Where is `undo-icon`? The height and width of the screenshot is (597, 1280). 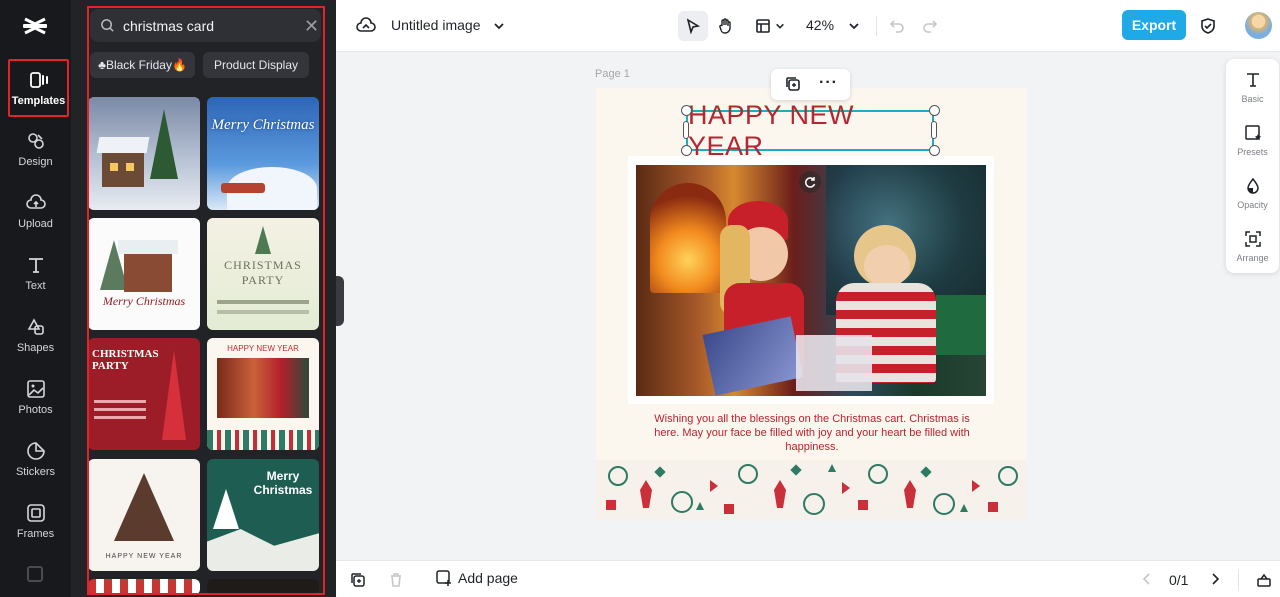
undo-icon is located at coordinates (897, 26).